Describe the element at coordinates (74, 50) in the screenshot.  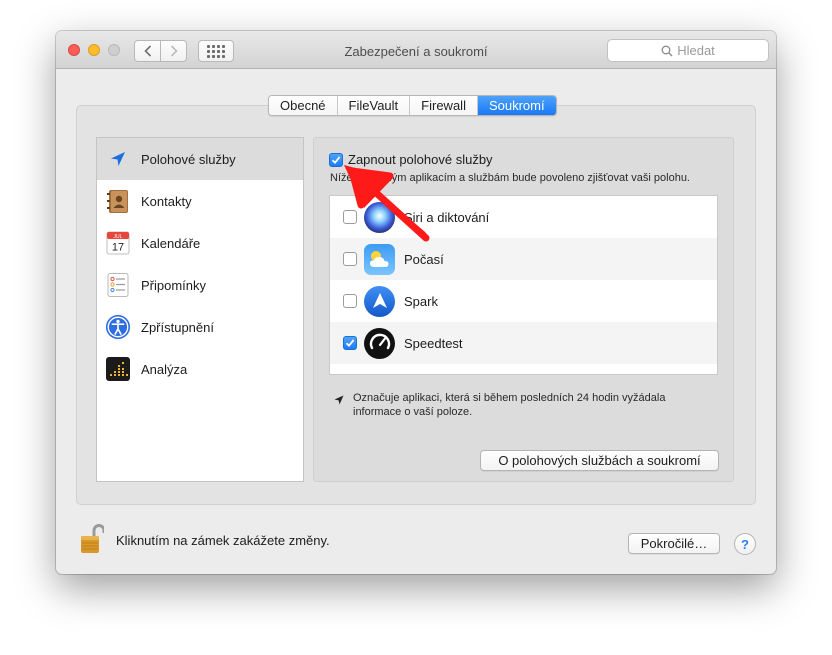
I see `close-window-button` at that location.